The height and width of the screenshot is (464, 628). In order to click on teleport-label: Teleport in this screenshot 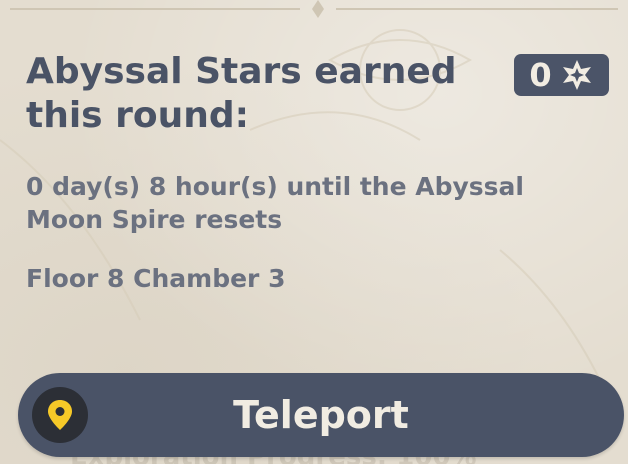, I will do `click(321, 415)`.